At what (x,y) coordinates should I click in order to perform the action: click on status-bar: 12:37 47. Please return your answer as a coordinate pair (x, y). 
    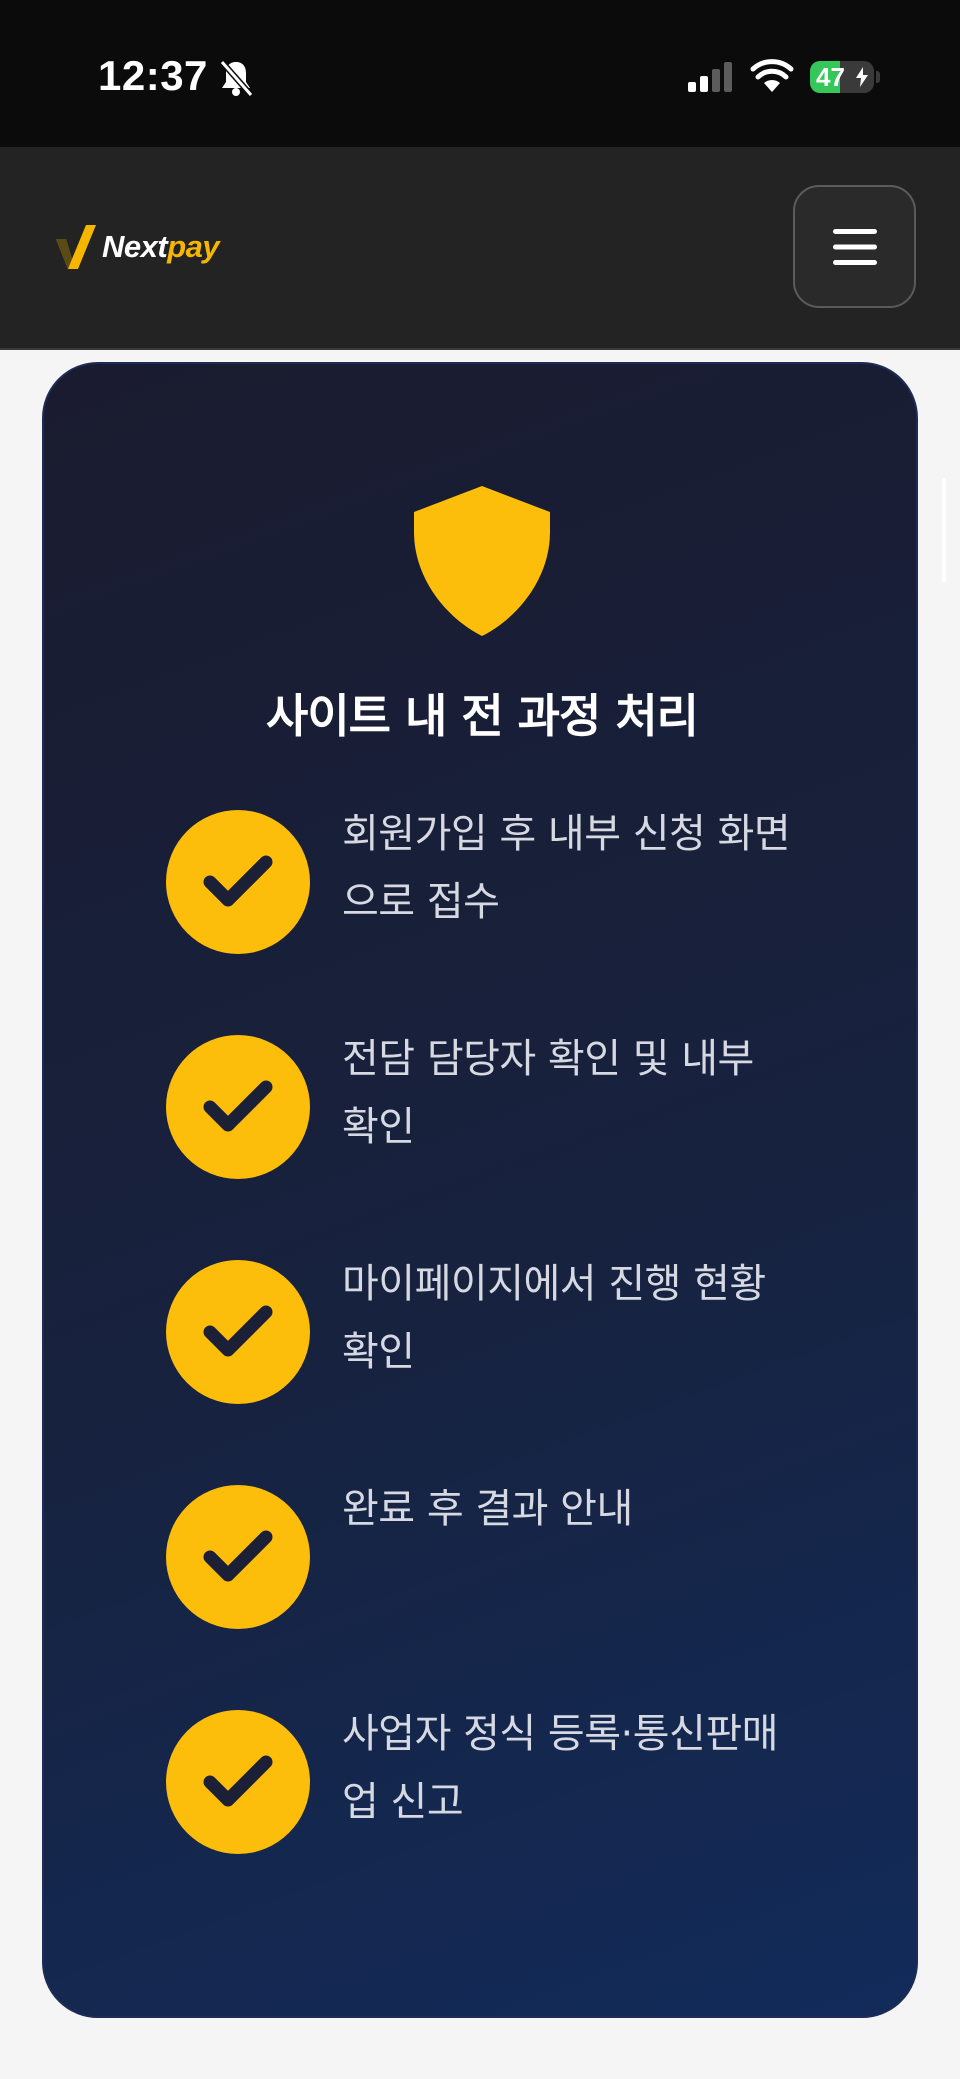
    Looking at the image, I should click on (480, 73).